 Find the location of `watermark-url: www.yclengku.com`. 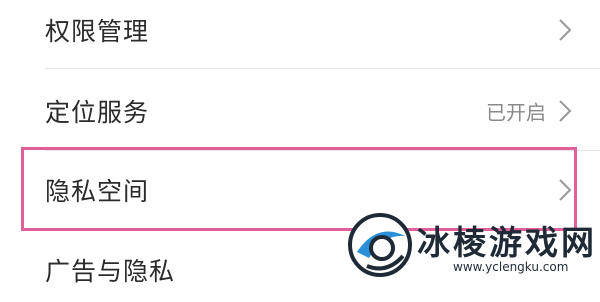

watermark-url: www.yclengku.com is located at coordinates (511, 267).